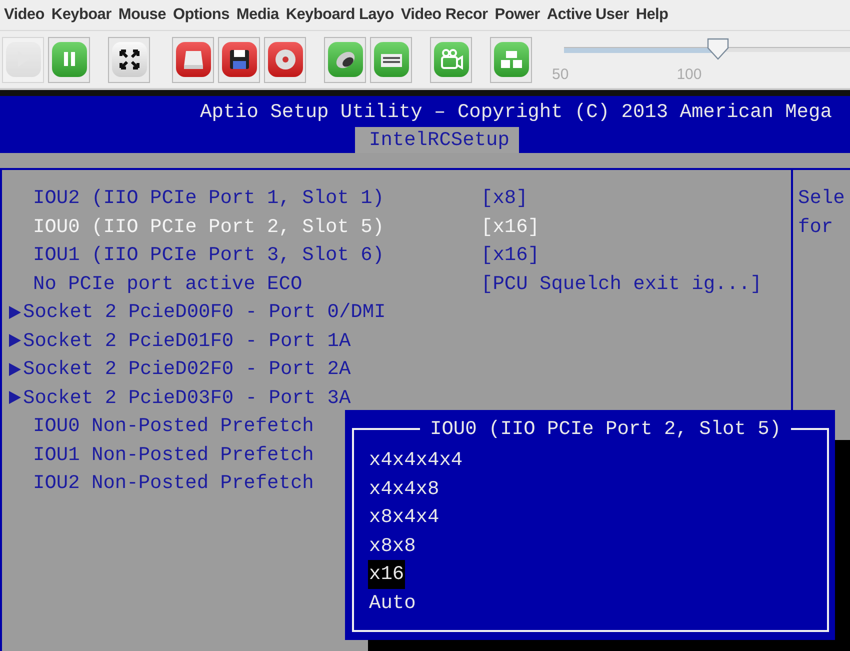  Describe the element at coordinates (605, 429) in the screenshot. I see `dialog-title: IOU0 (IIO PCIe Port 2, Slot 5)` at that location.